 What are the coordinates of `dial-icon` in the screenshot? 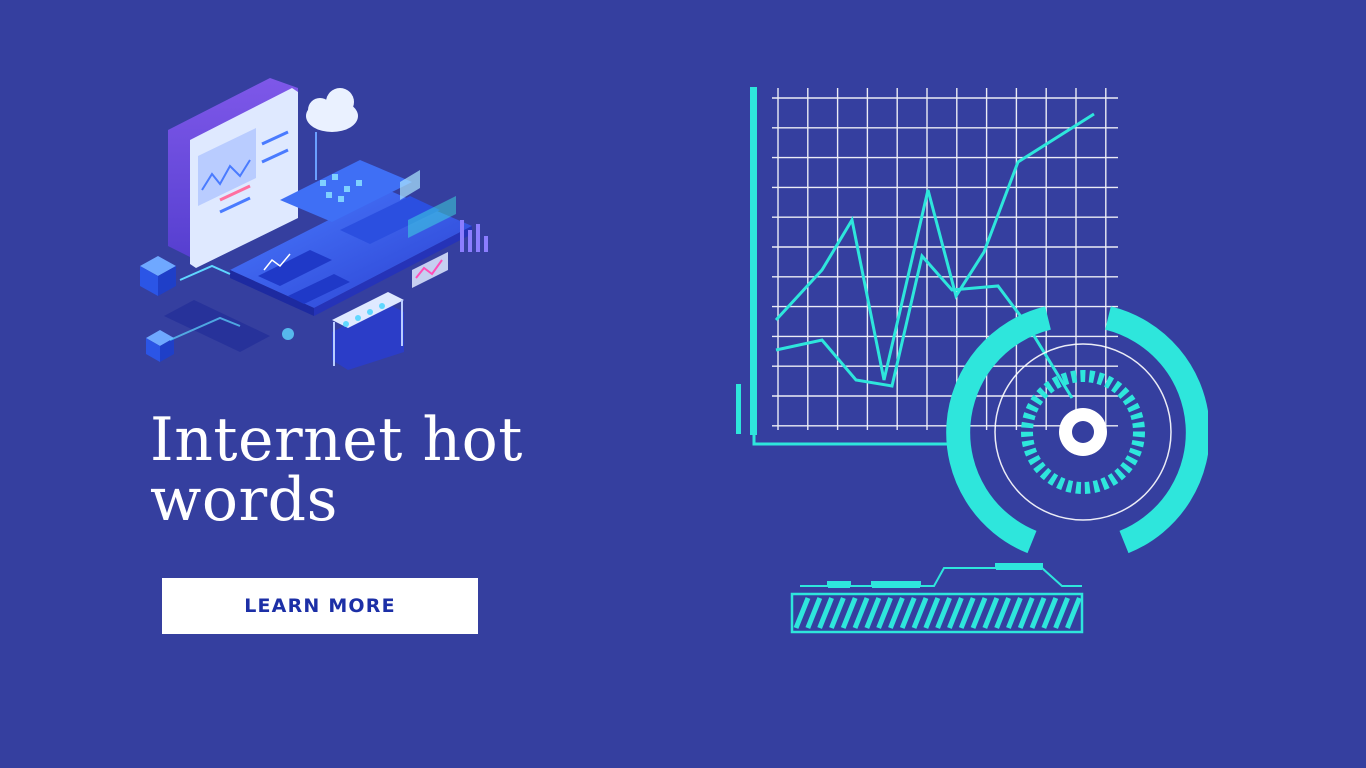 It's located at (1077, 430).